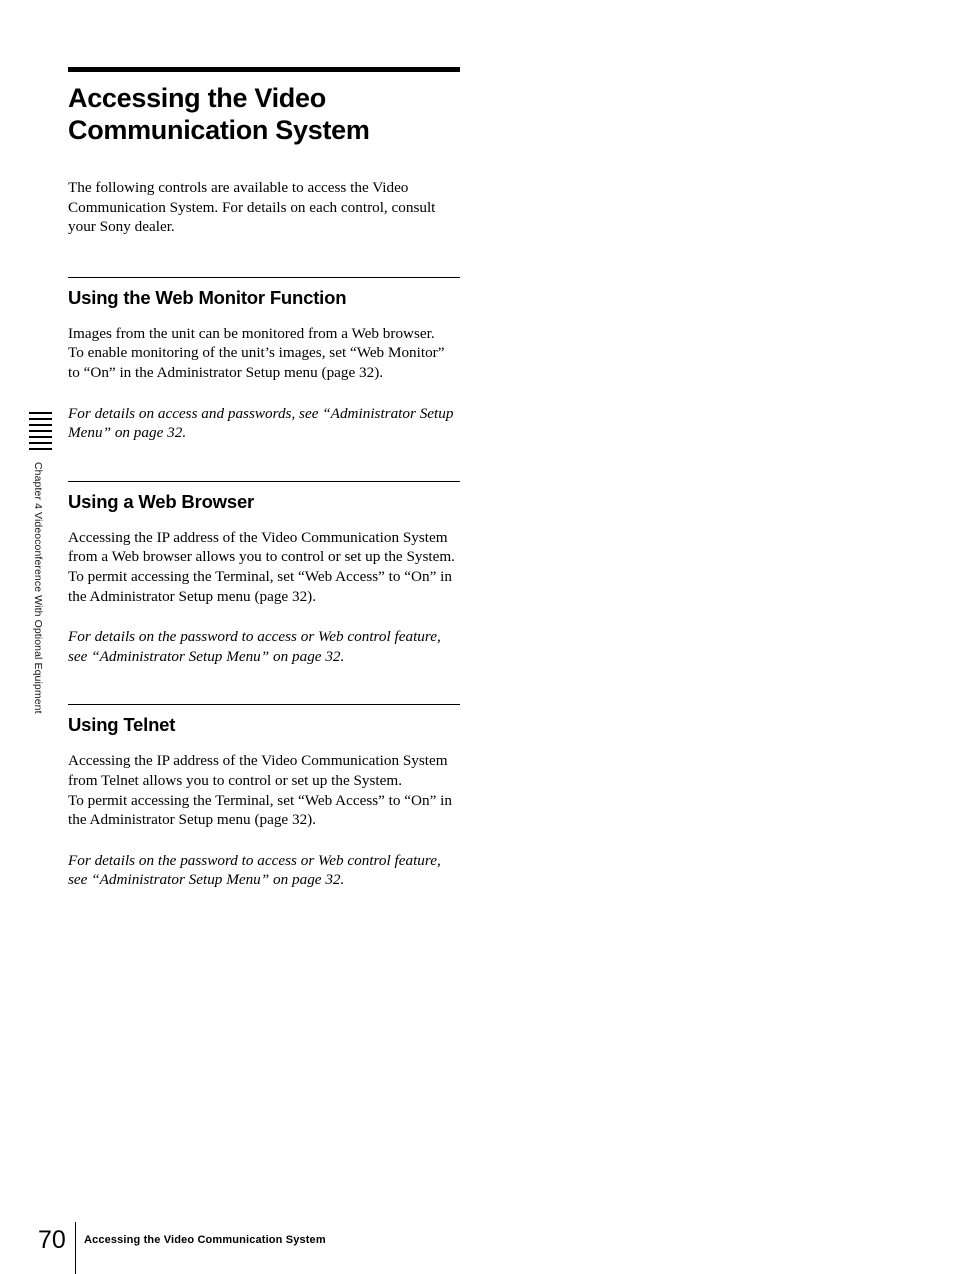  What do you see at coordinates (264, 69) in the screenshot?
I see `title-rule` at bounding box center [264, 69].